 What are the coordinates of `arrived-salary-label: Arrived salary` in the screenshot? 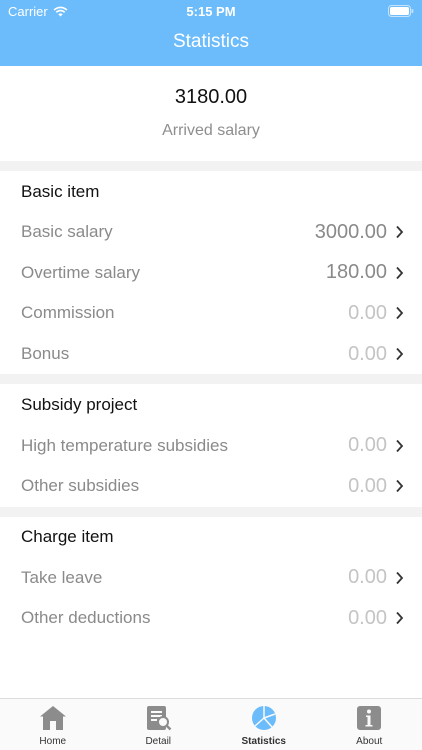 It's located at (211, 130).